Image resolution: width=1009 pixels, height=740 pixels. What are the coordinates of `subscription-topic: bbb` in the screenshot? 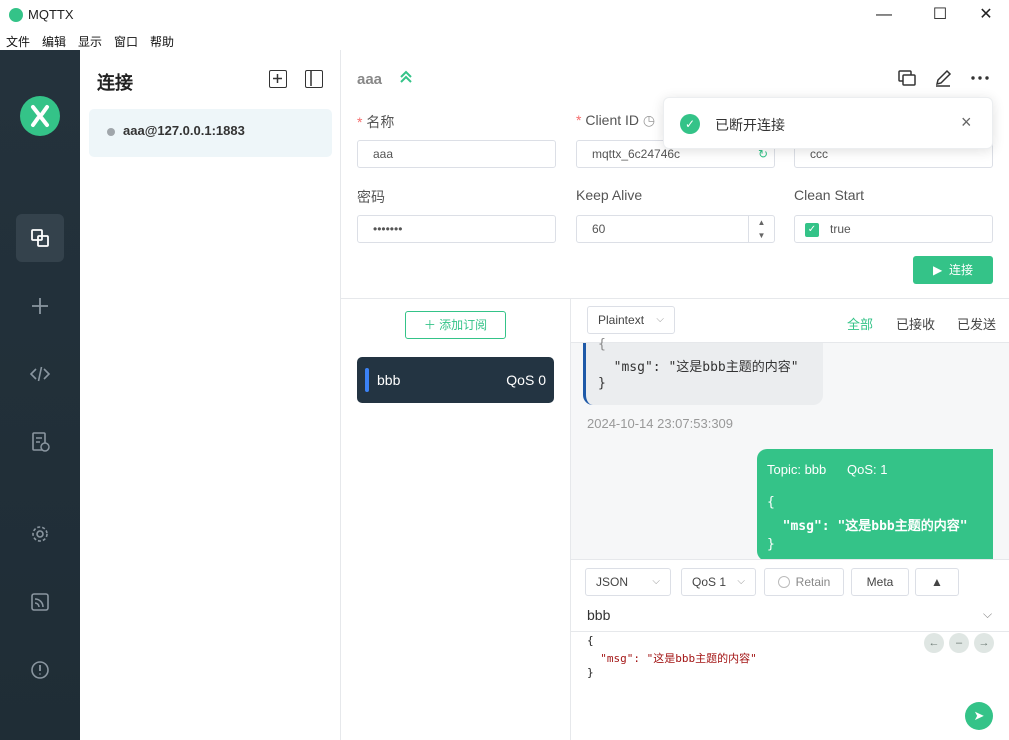 It's located at (389, 380).